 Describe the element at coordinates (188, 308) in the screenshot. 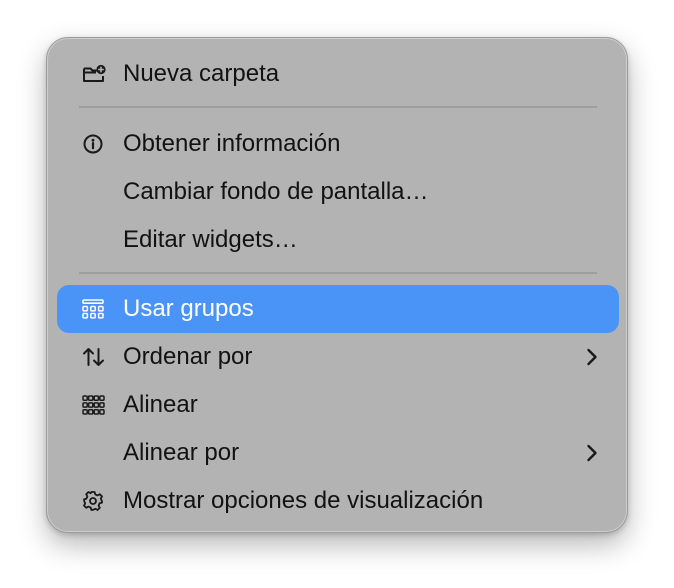

I see `menu-item-label: Usar grupos` at that location.